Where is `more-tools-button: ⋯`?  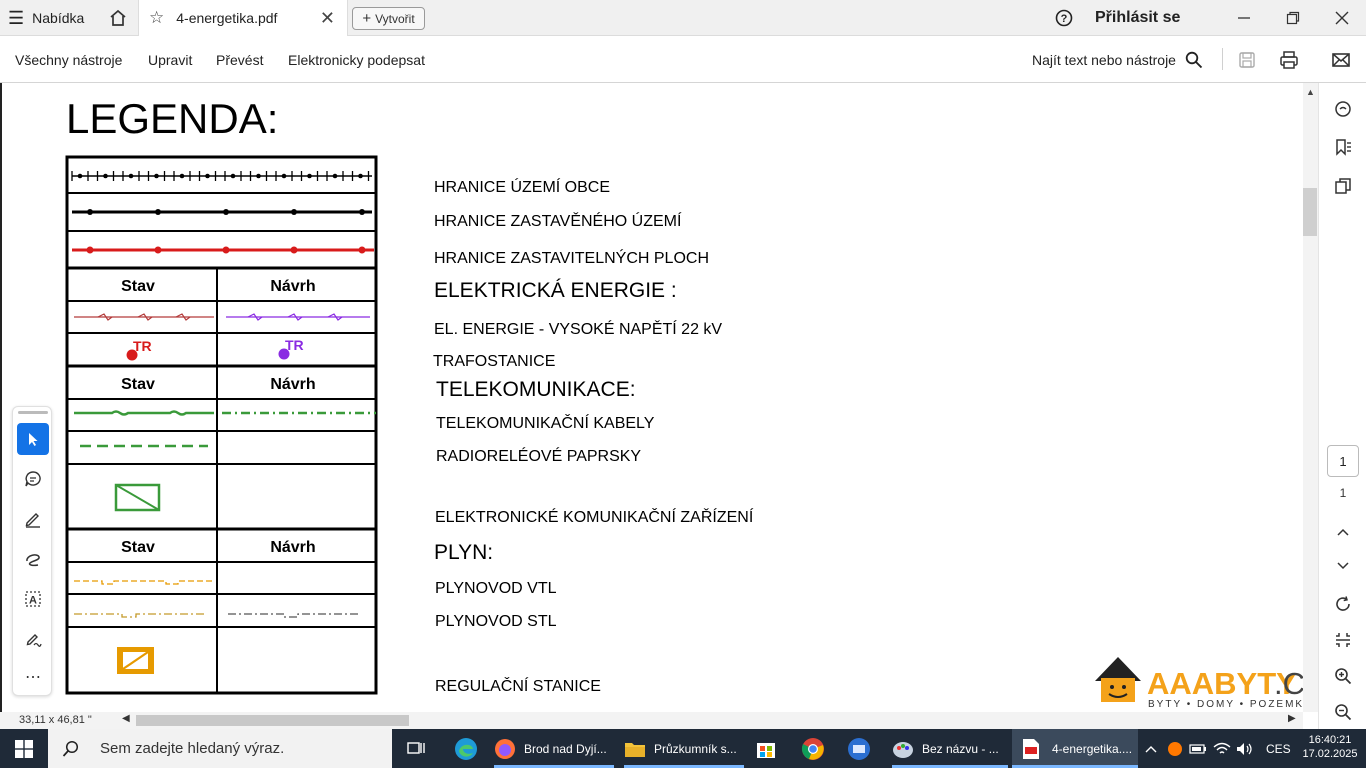 more-tools-button: ⋯ is located at coordinates (33, 677).